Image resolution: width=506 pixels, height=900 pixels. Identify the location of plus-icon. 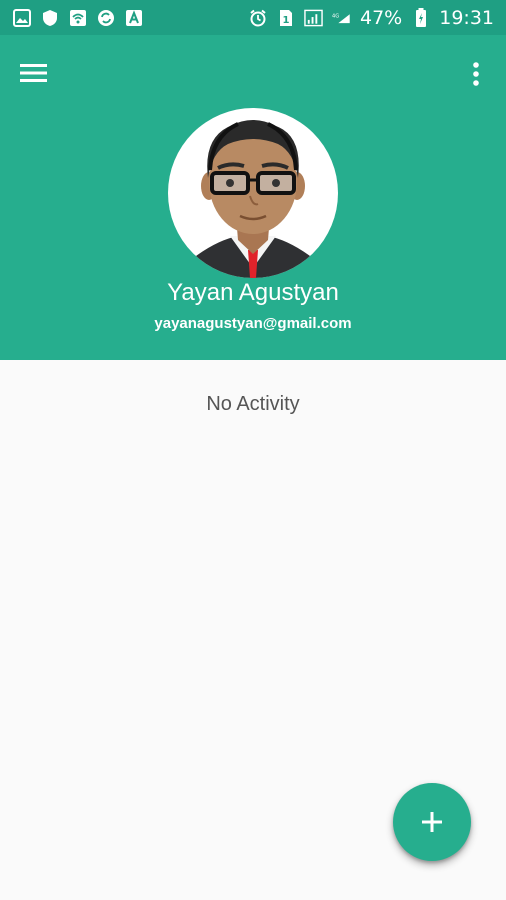
(432, 822).